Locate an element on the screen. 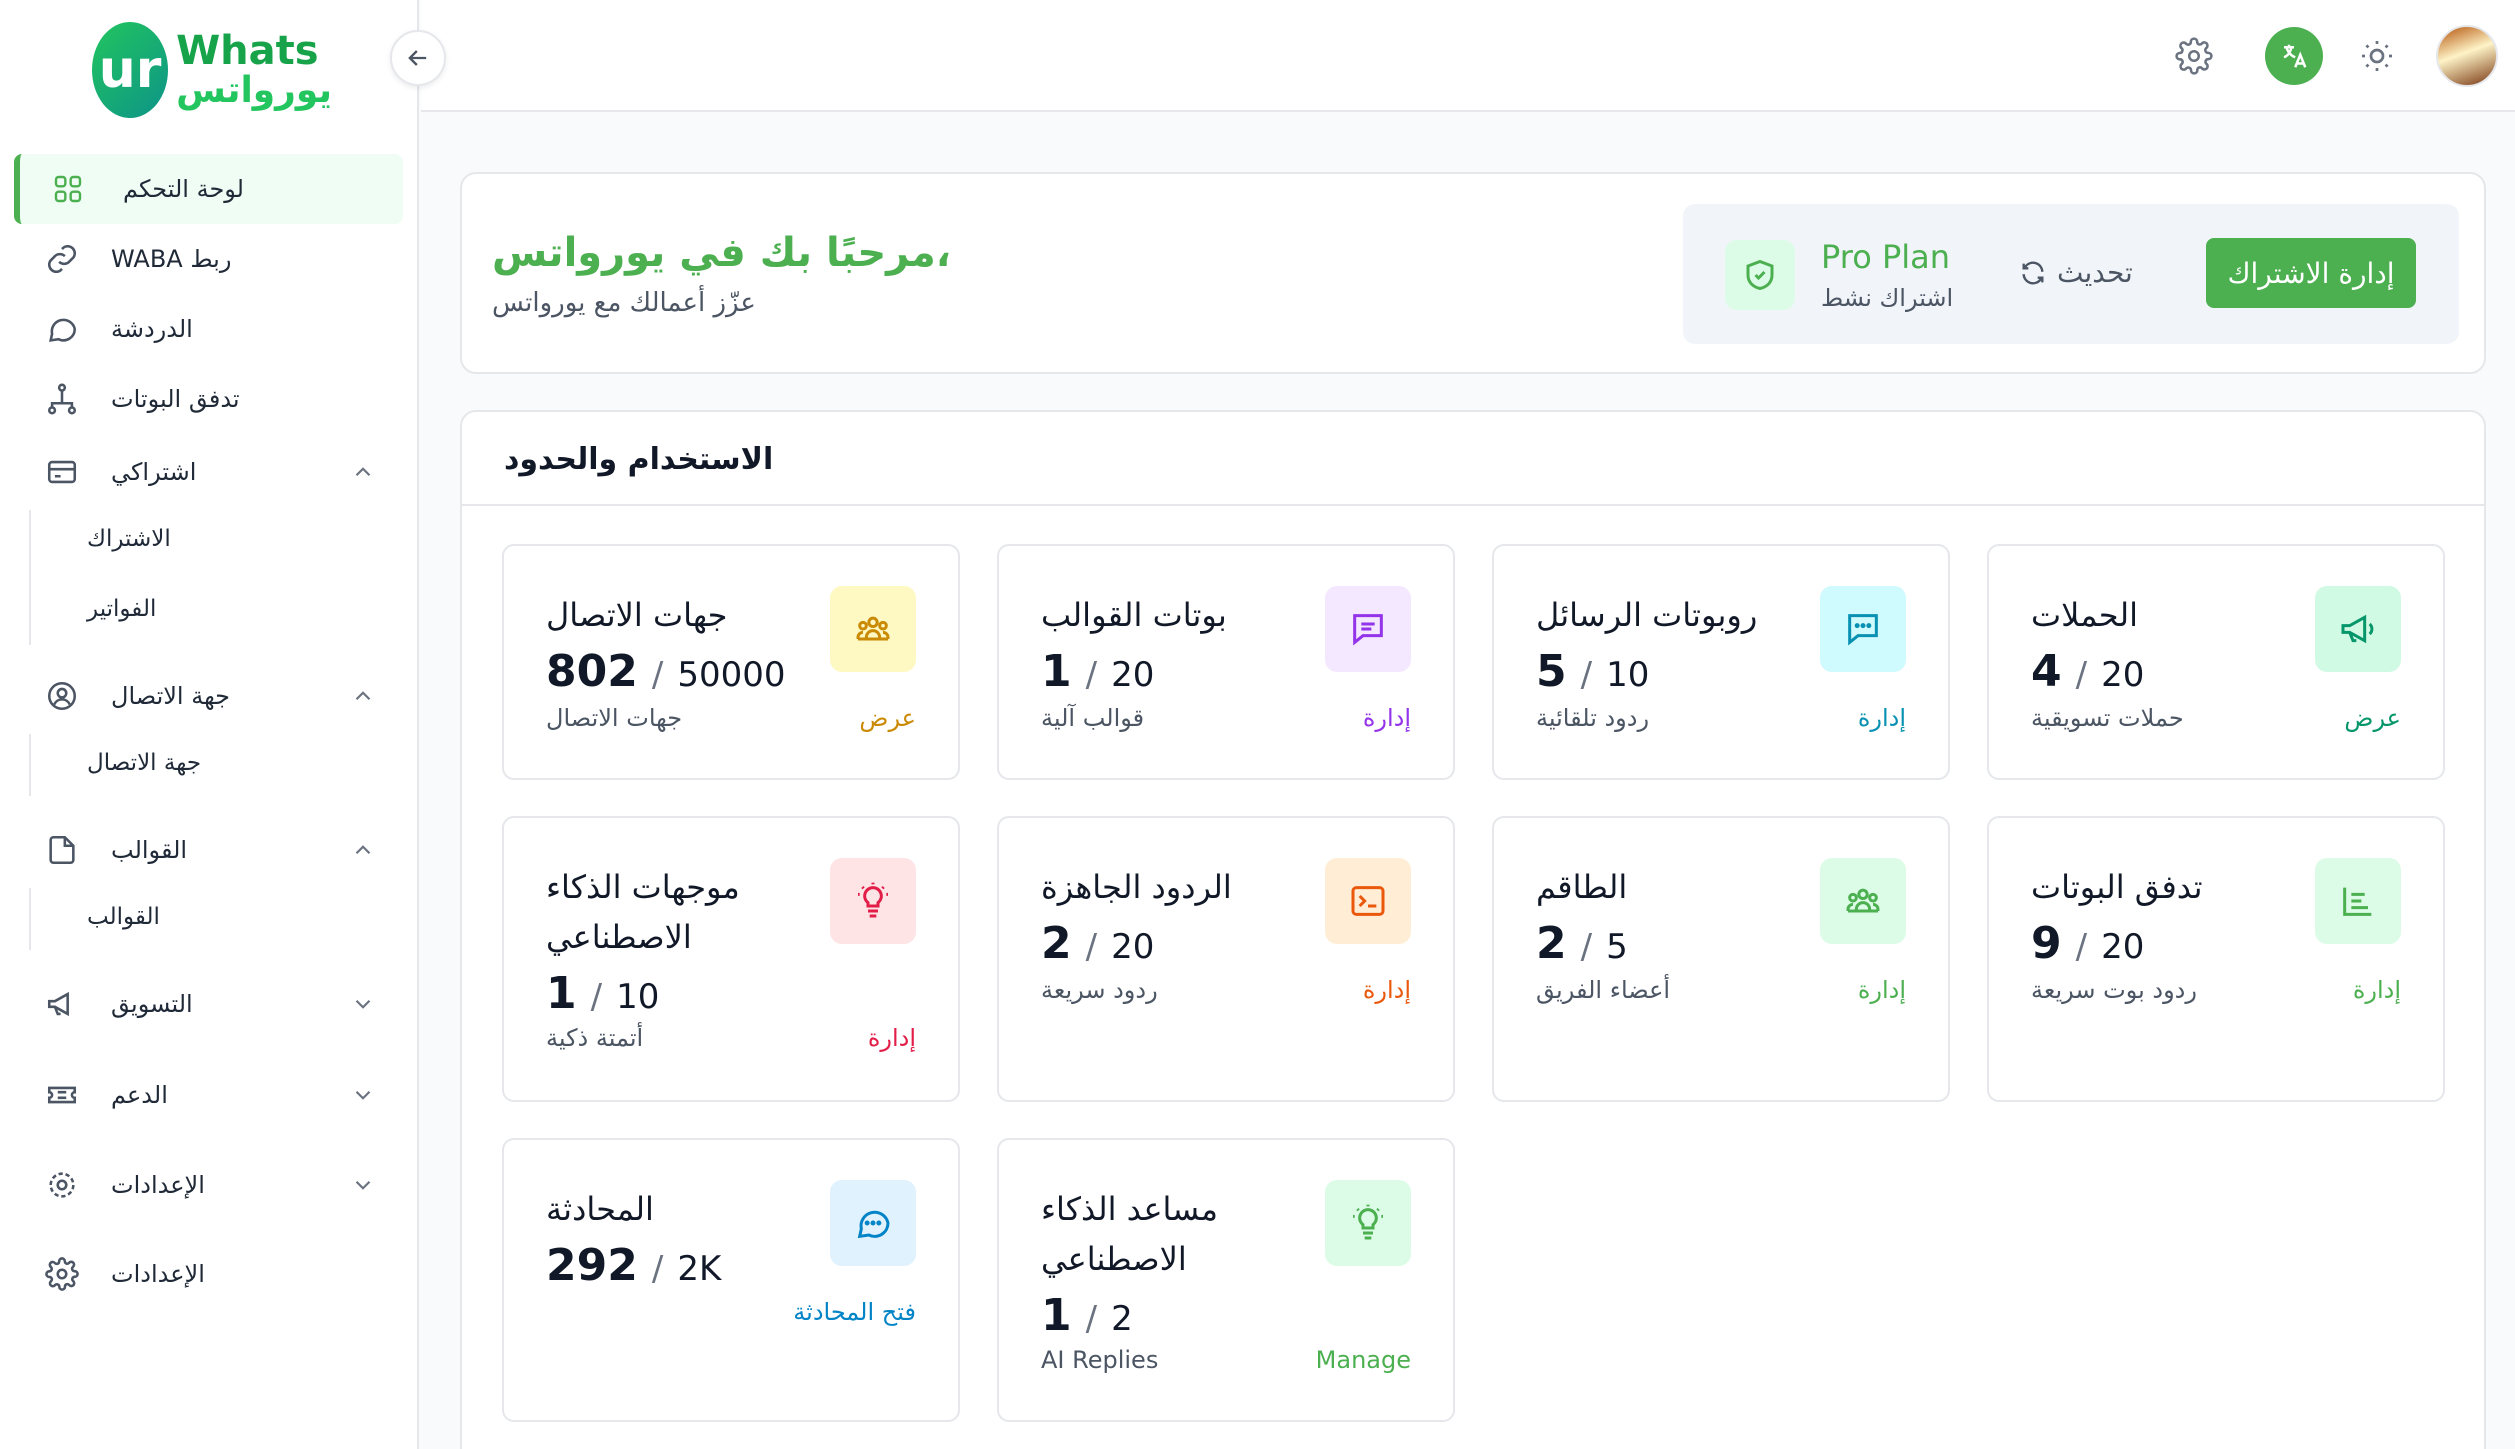 The width and height of the screenshot is (2515, 1449). card-title: موجهات الذكاء الاصطناعي is located at coordinates (643, 912).